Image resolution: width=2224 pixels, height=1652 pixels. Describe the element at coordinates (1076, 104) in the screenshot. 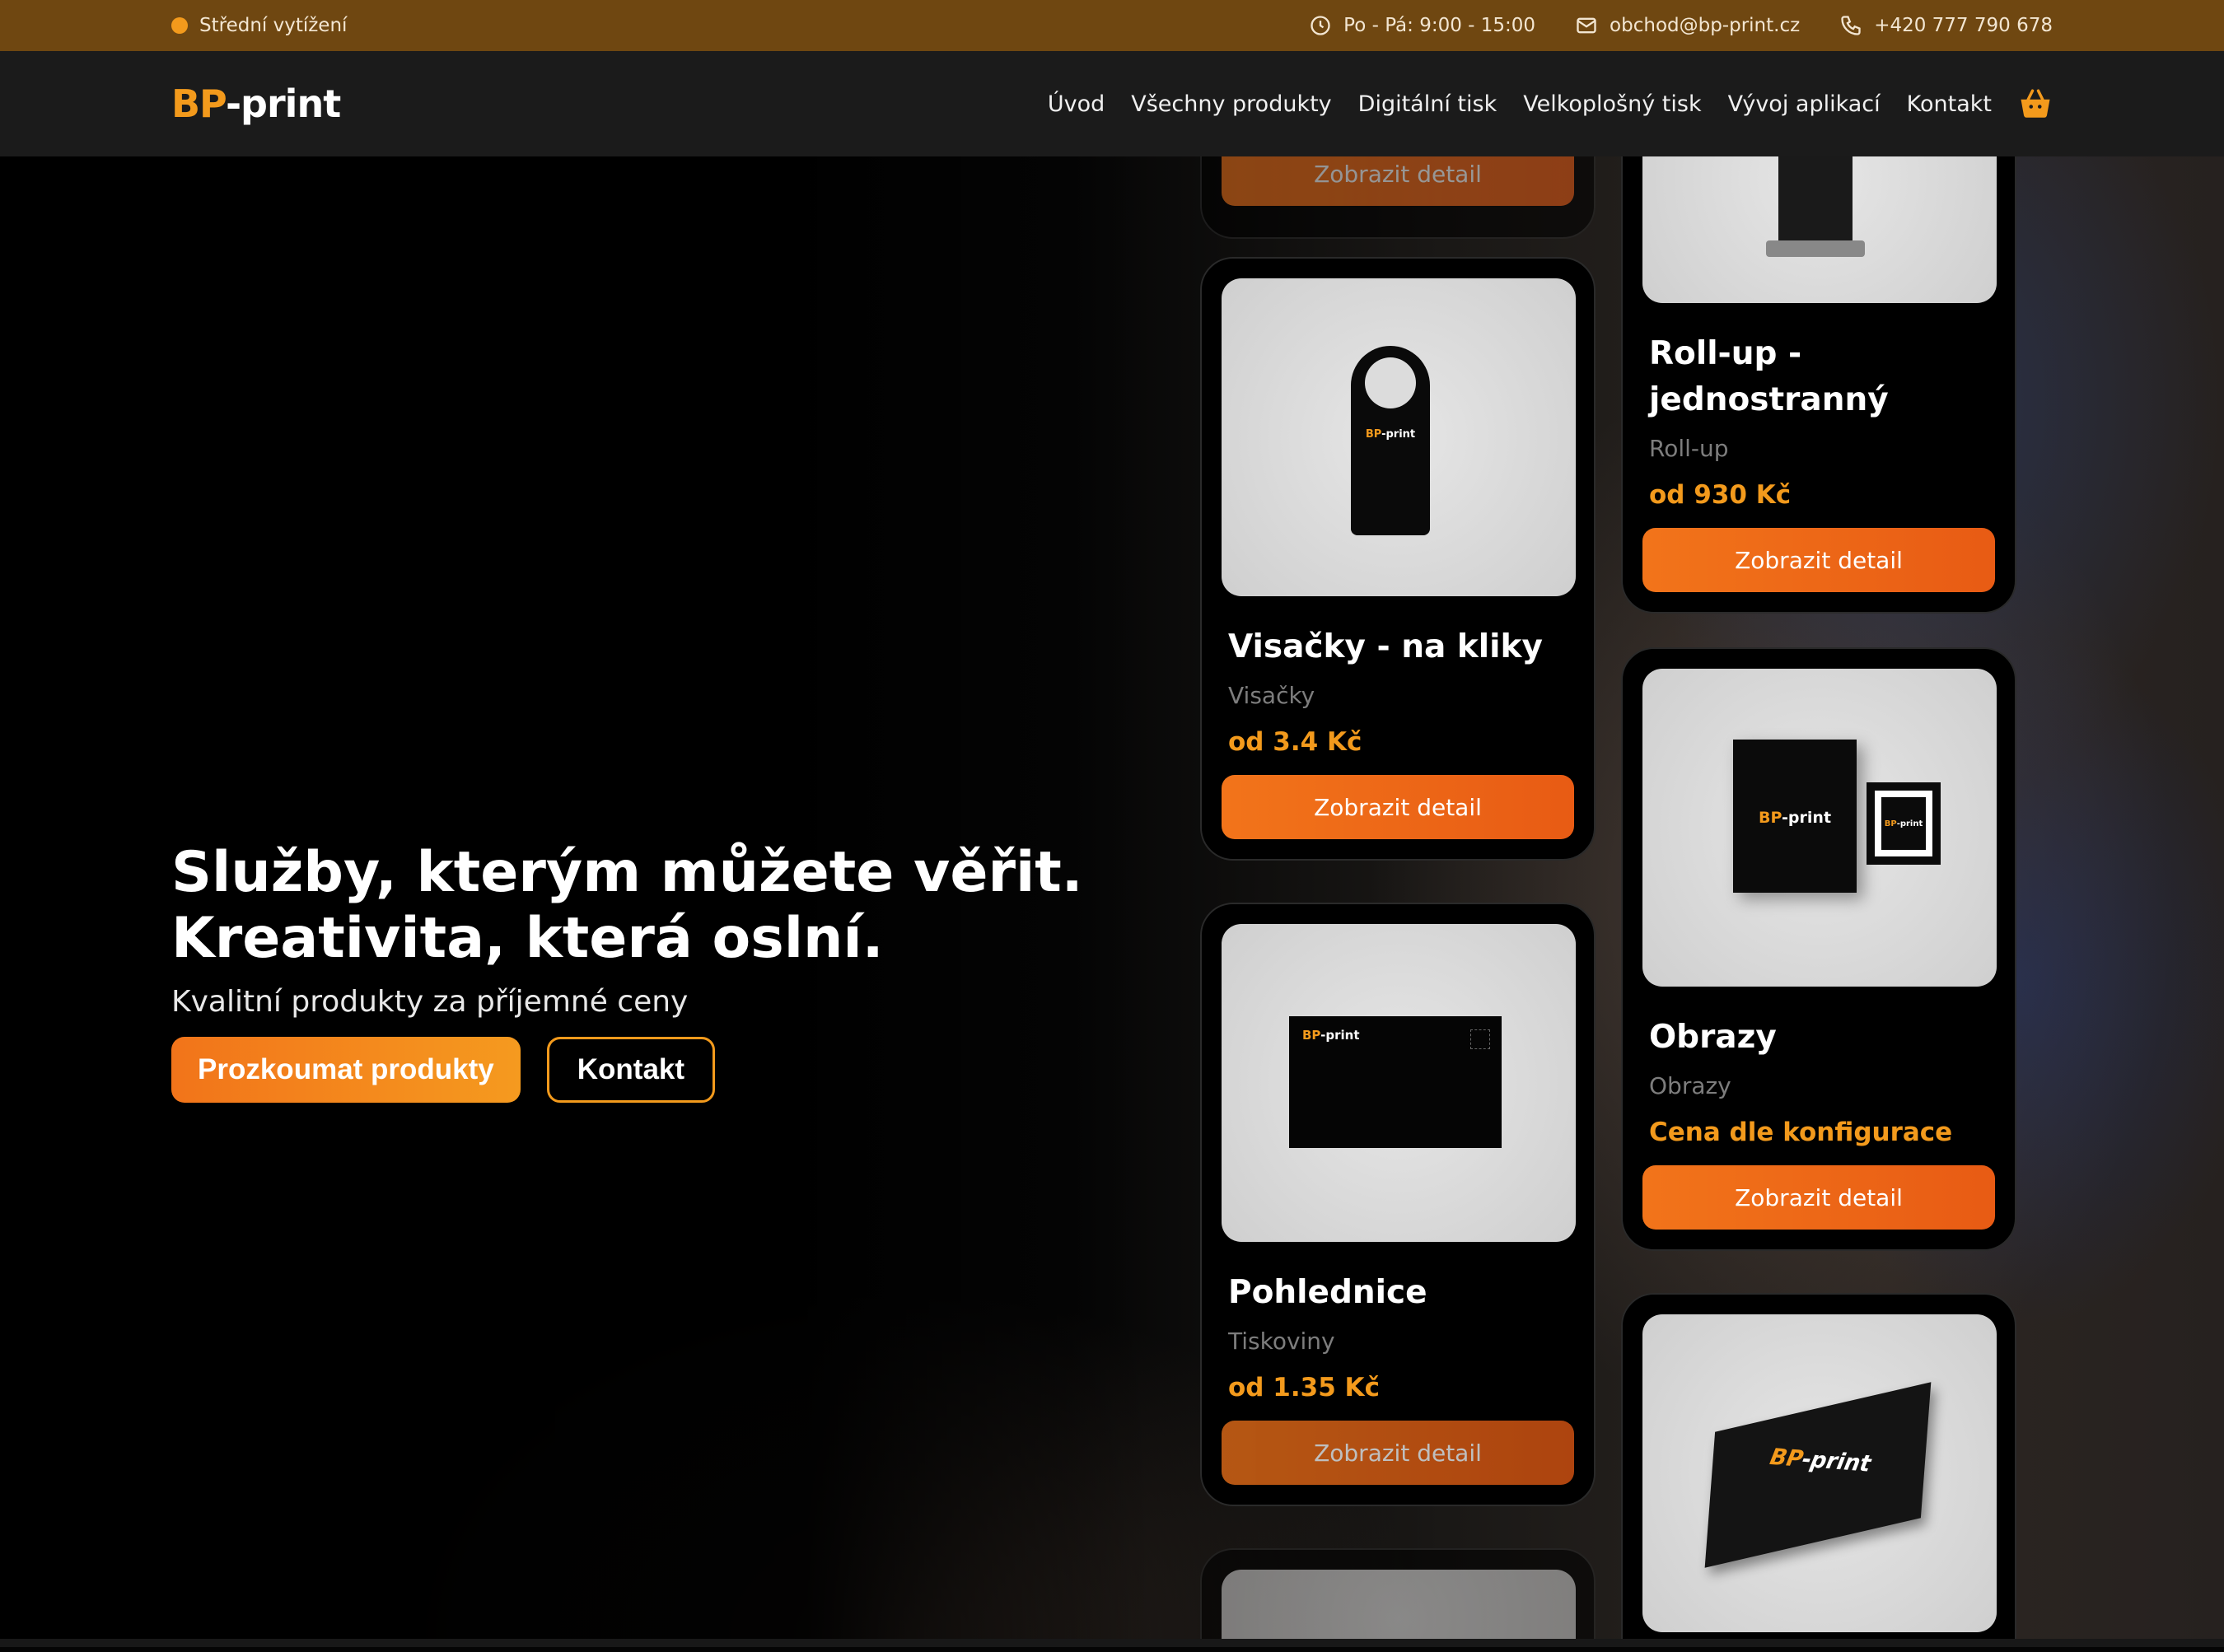

I see `nav-item-uvod: Úvod` at that location.